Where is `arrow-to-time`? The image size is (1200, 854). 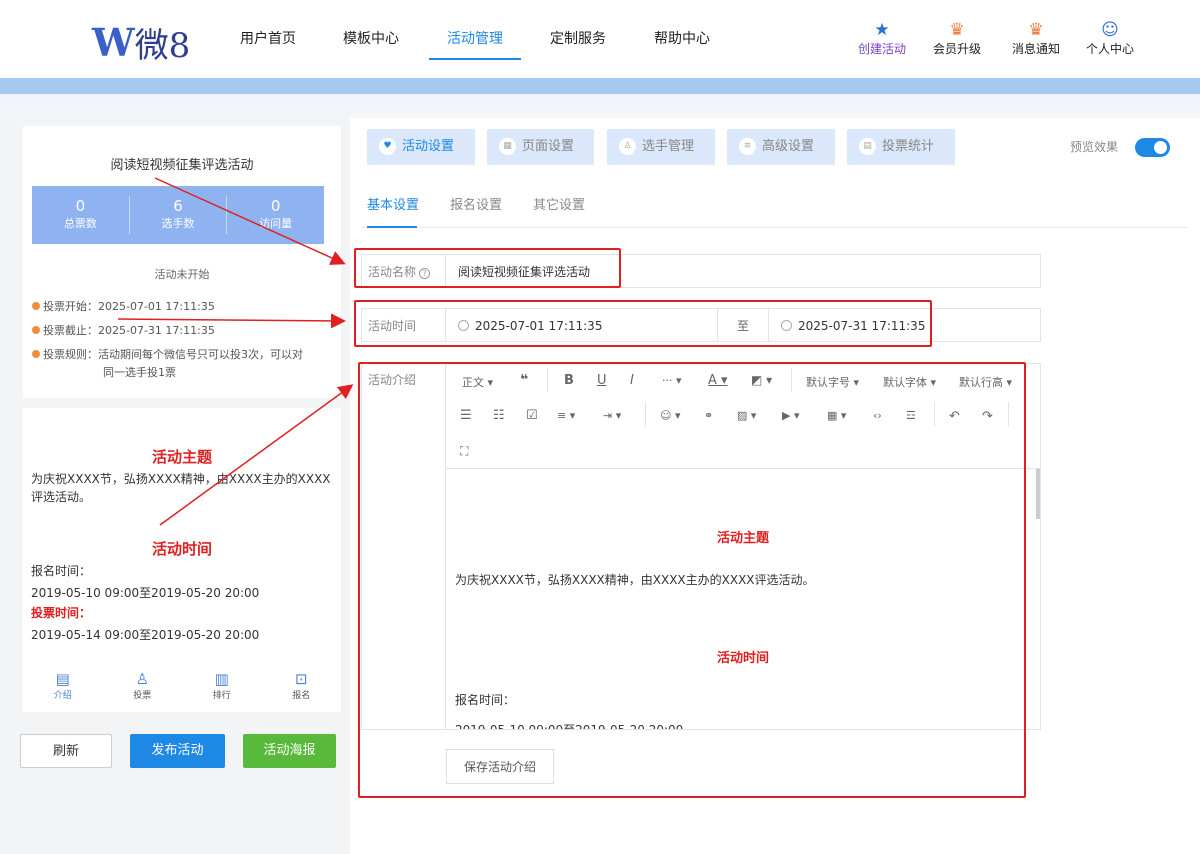 arrow-to-time is located at coordinates (231, 321).